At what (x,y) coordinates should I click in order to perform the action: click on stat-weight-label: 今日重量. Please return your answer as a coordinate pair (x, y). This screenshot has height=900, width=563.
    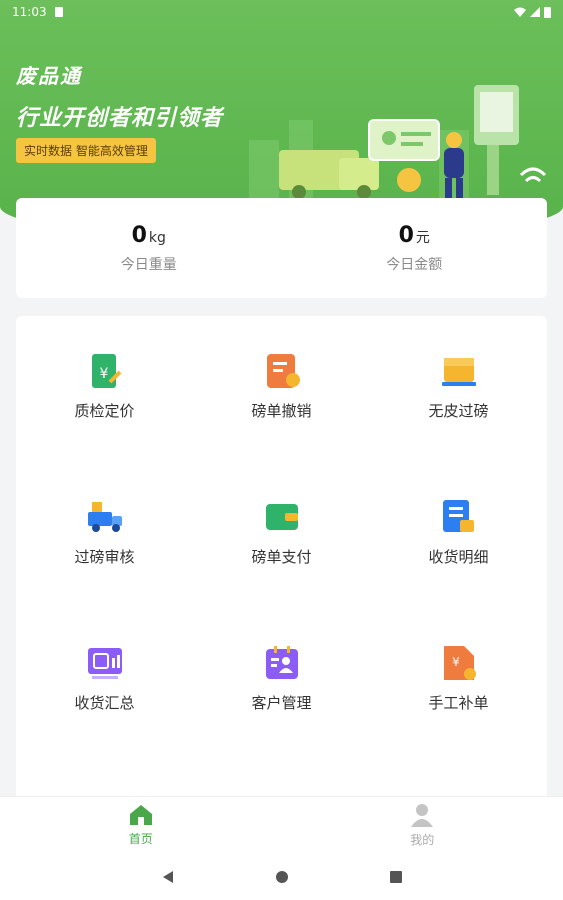
    Looking at the image, I should click on (148, 264).